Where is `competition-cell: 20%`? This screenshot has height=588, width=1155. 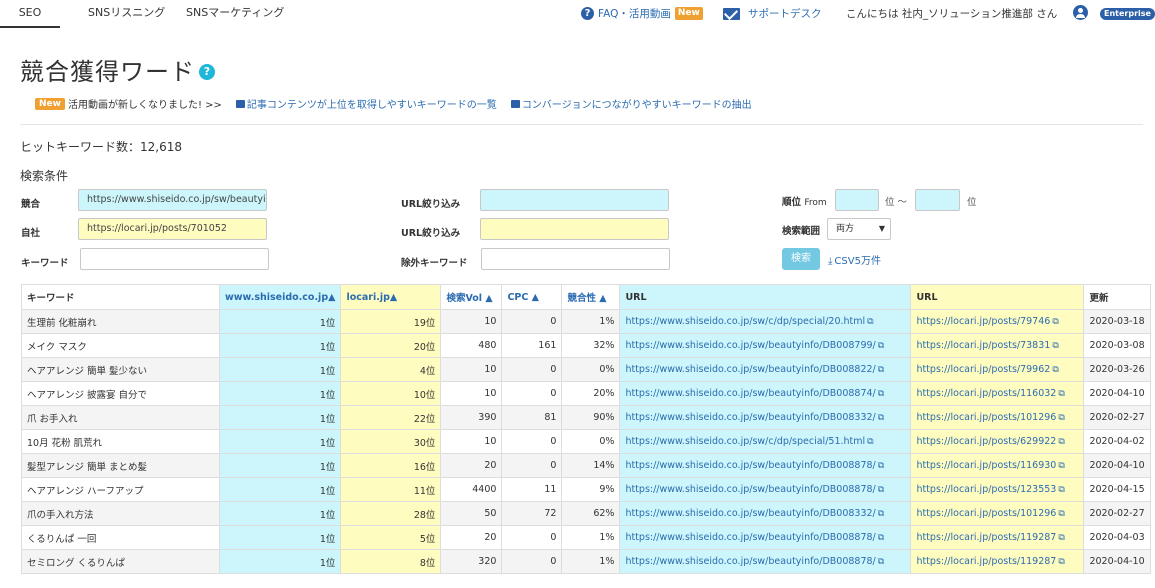 competition-cell: 20% is located at coordinates (591, 393).